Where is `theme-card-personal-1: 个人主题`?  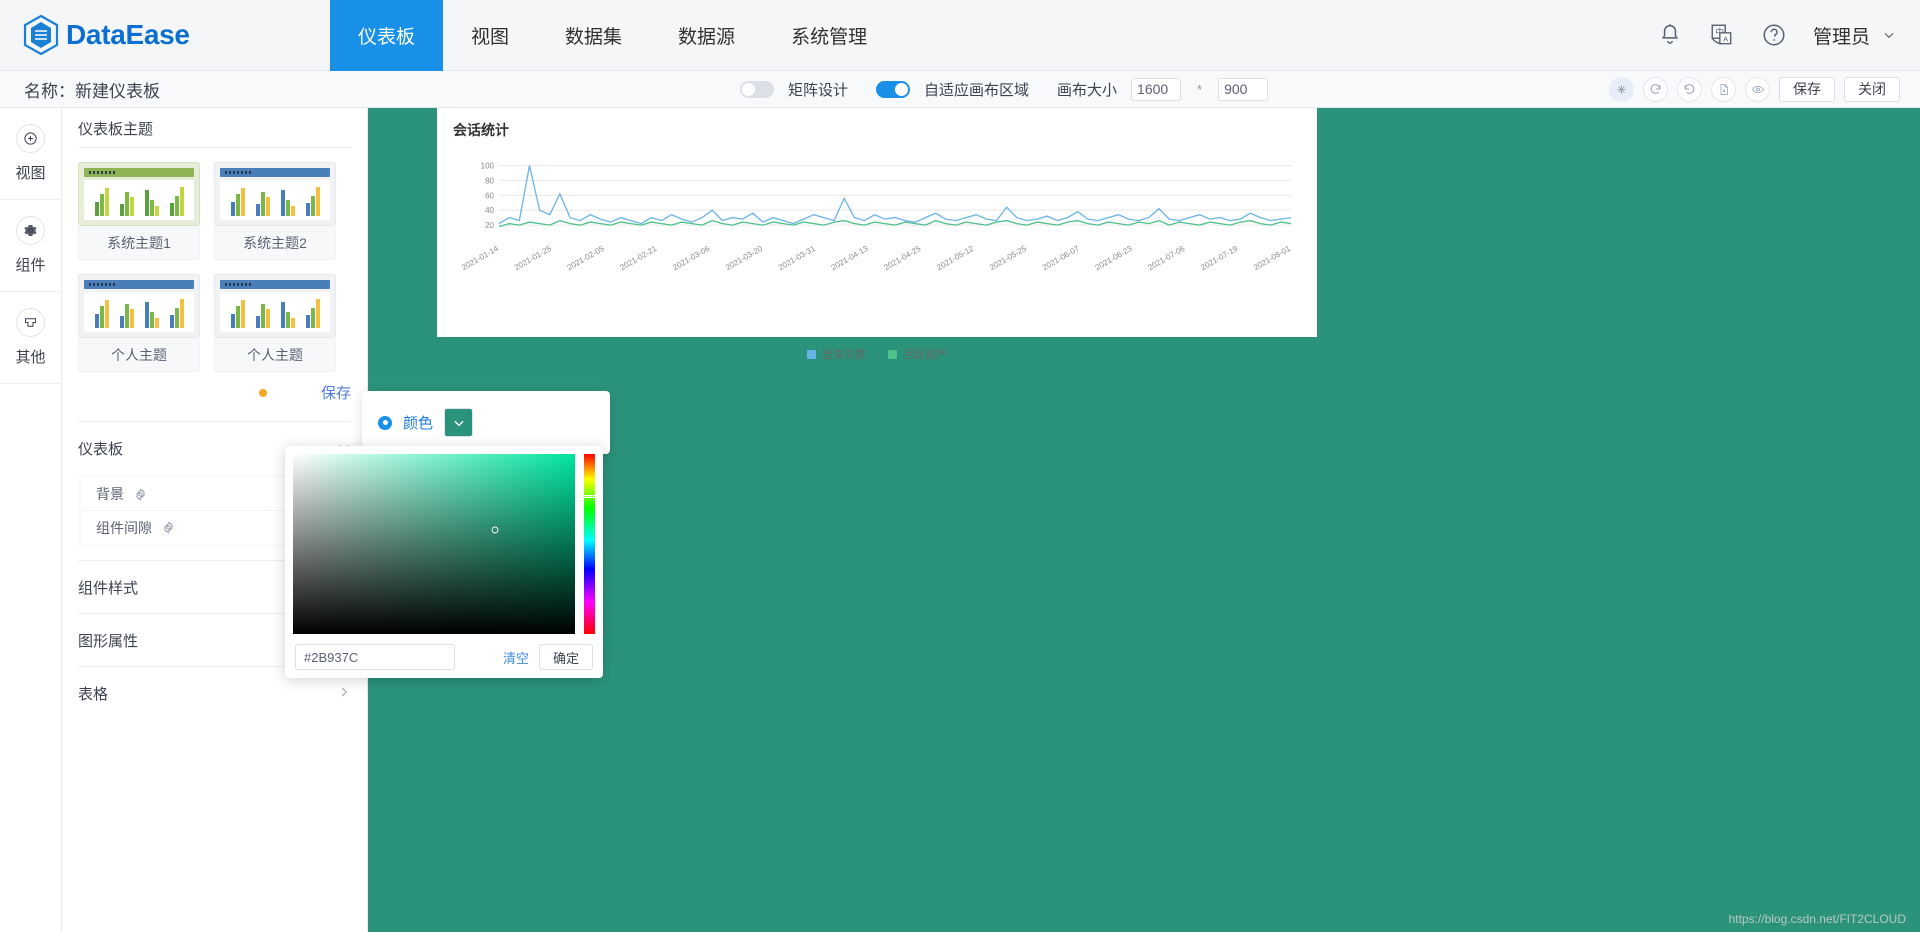 theme-card-personal-1: 个人主题 is located at coordinates (139, 323).